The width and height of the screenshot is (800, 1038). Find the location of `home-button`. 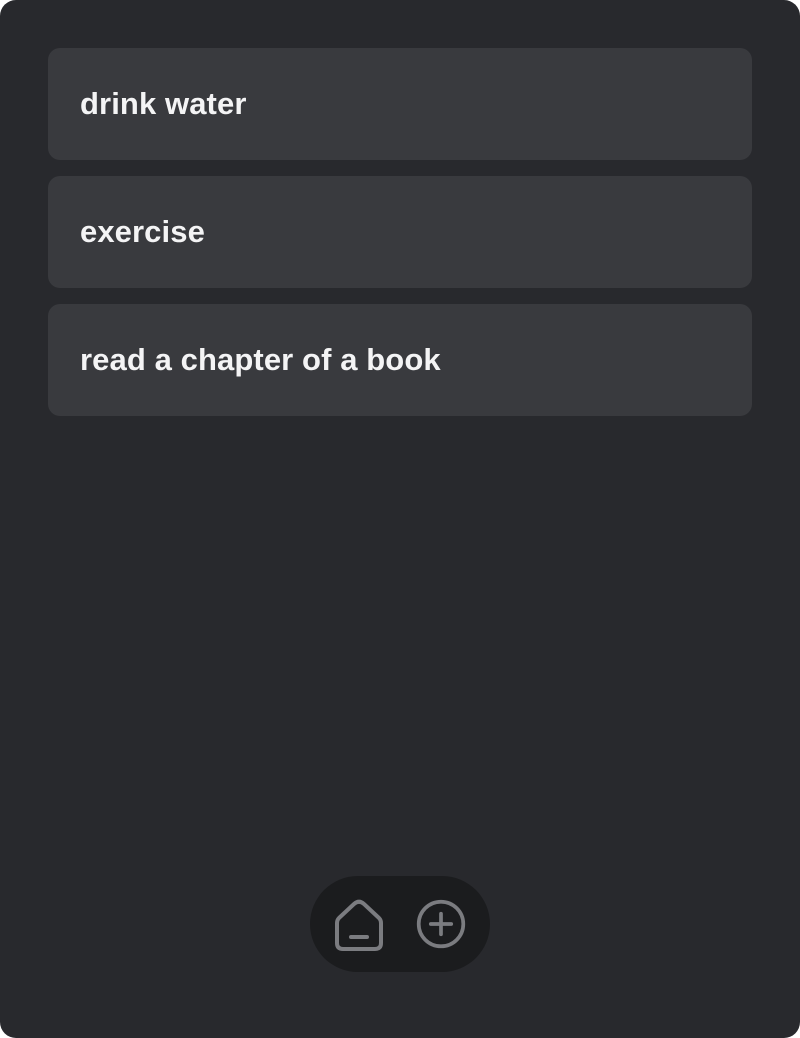

home-button is located at coordinates (359, 924).